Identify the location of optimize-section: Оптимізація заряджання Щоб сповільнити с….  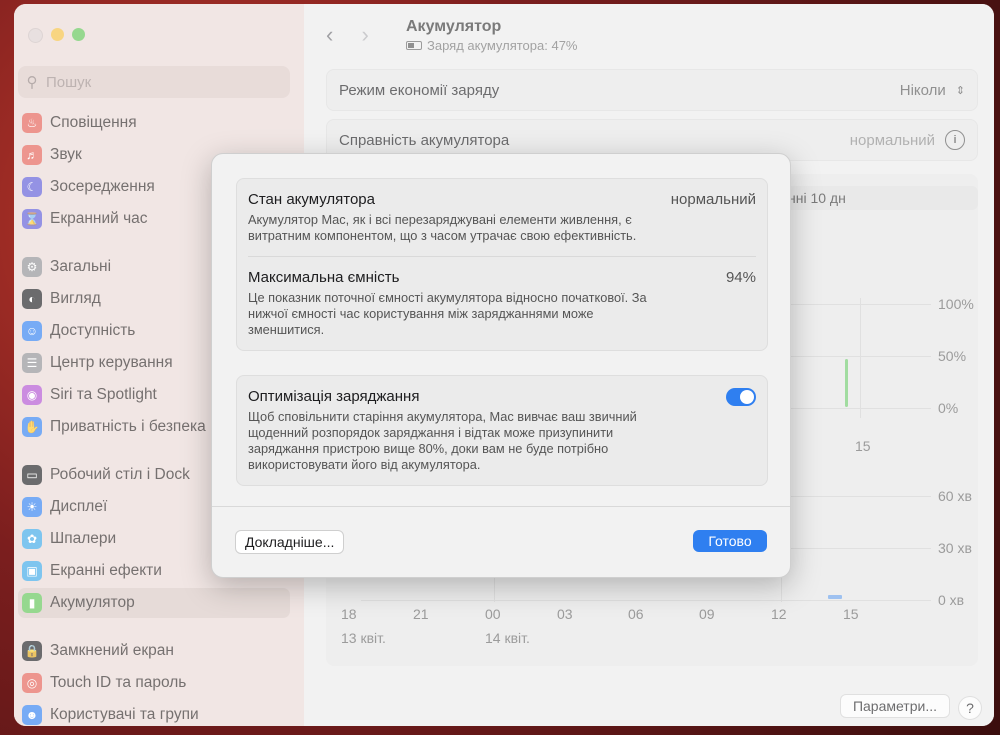
(502, 430).